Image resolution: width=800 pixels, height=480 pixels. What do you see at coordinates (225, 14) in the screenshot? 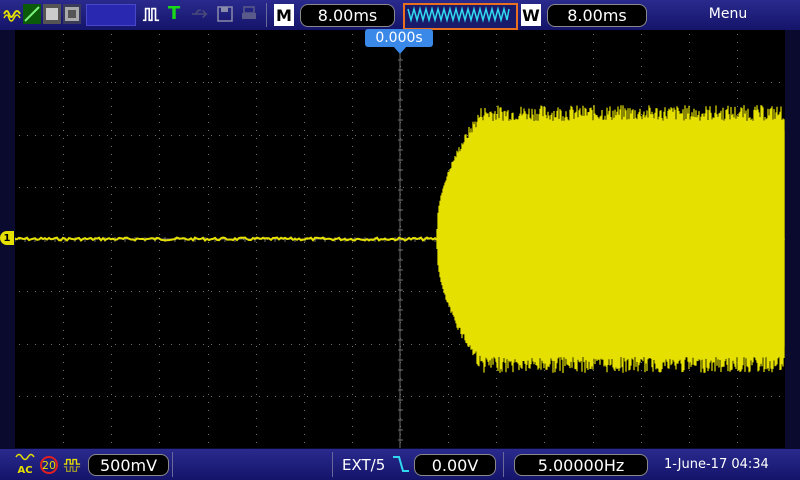
I see `save-icon` at bounding box center [225, 14].